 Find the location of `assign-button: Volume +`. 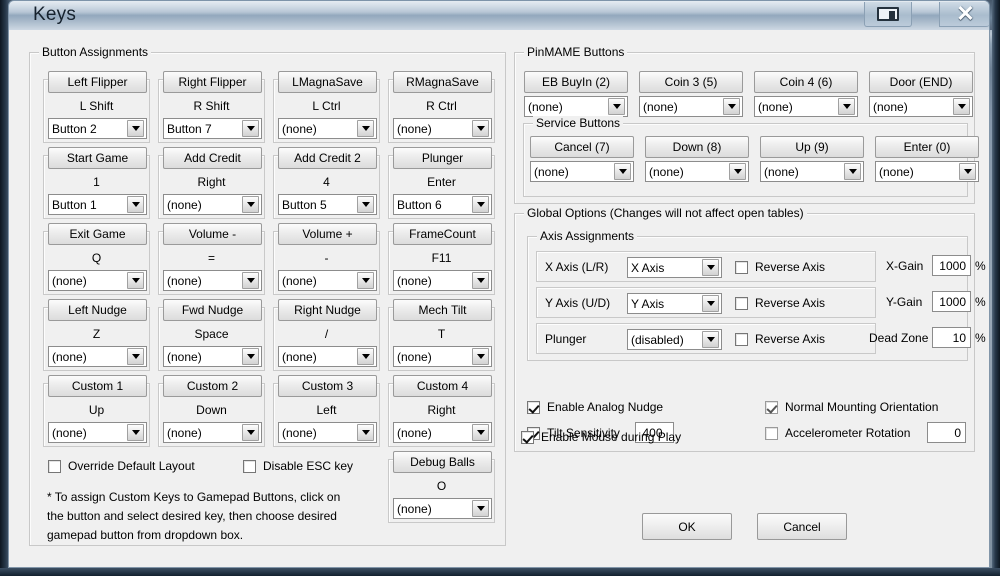

assign-button: Volume + is located at coordinates (327, 234).